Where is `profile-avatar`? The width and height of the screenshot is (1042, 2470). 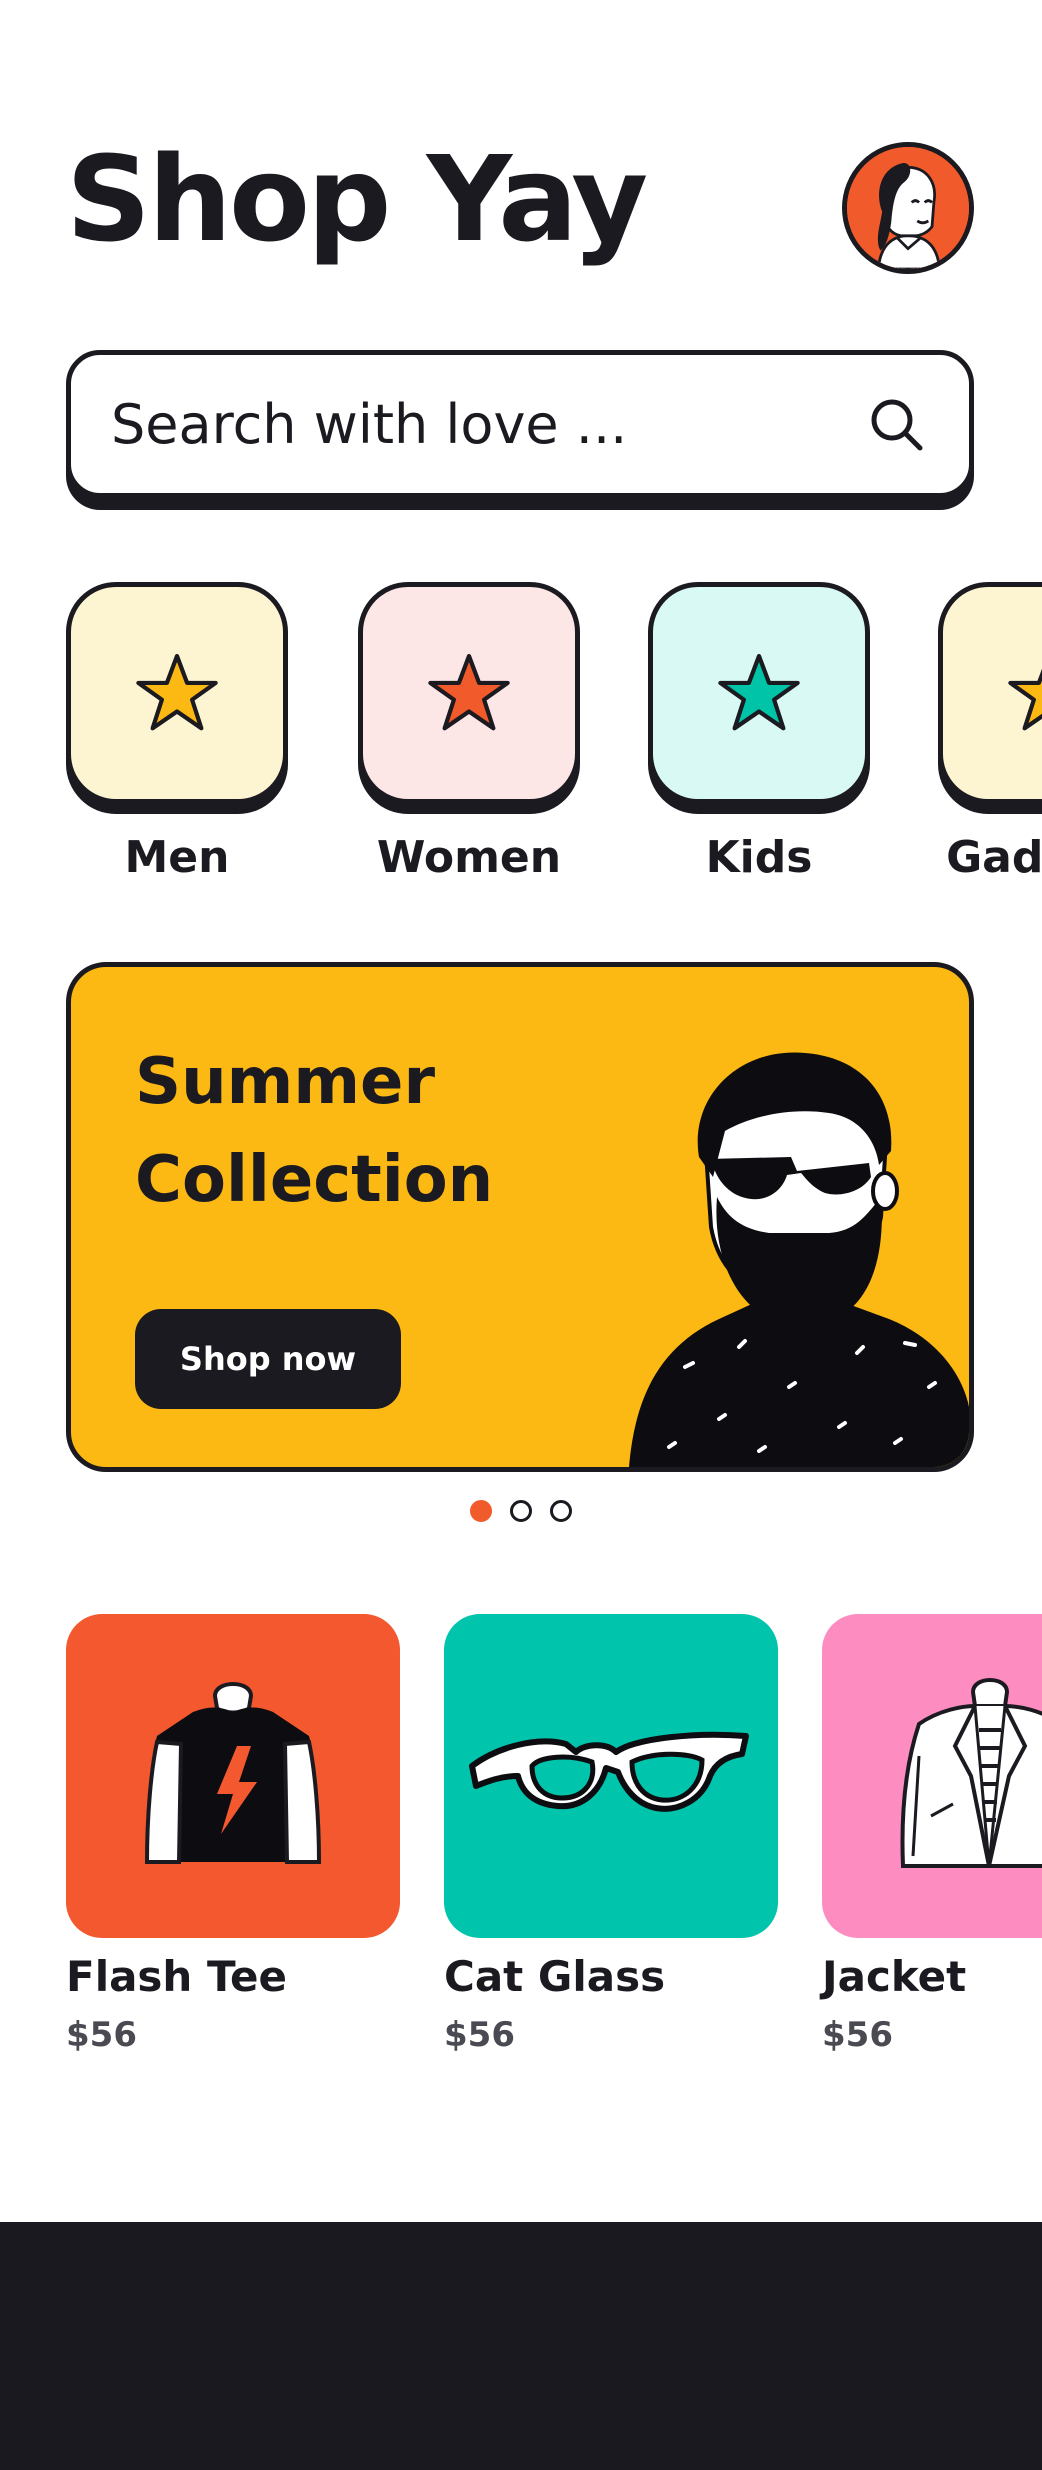 profile-avatar is located at coordinates (908, 208).